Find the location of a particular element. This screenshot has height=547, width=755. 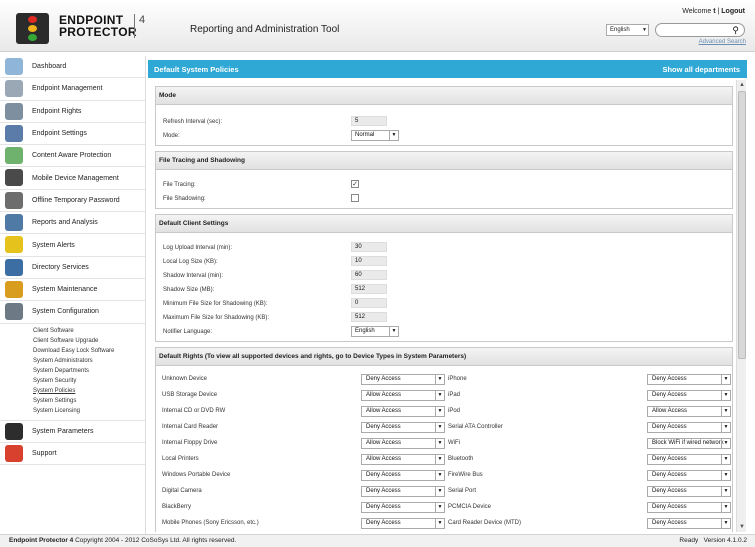

sidebar-item-content-aware-protection: Content Aware Protection is located at coordinates (72, 156).